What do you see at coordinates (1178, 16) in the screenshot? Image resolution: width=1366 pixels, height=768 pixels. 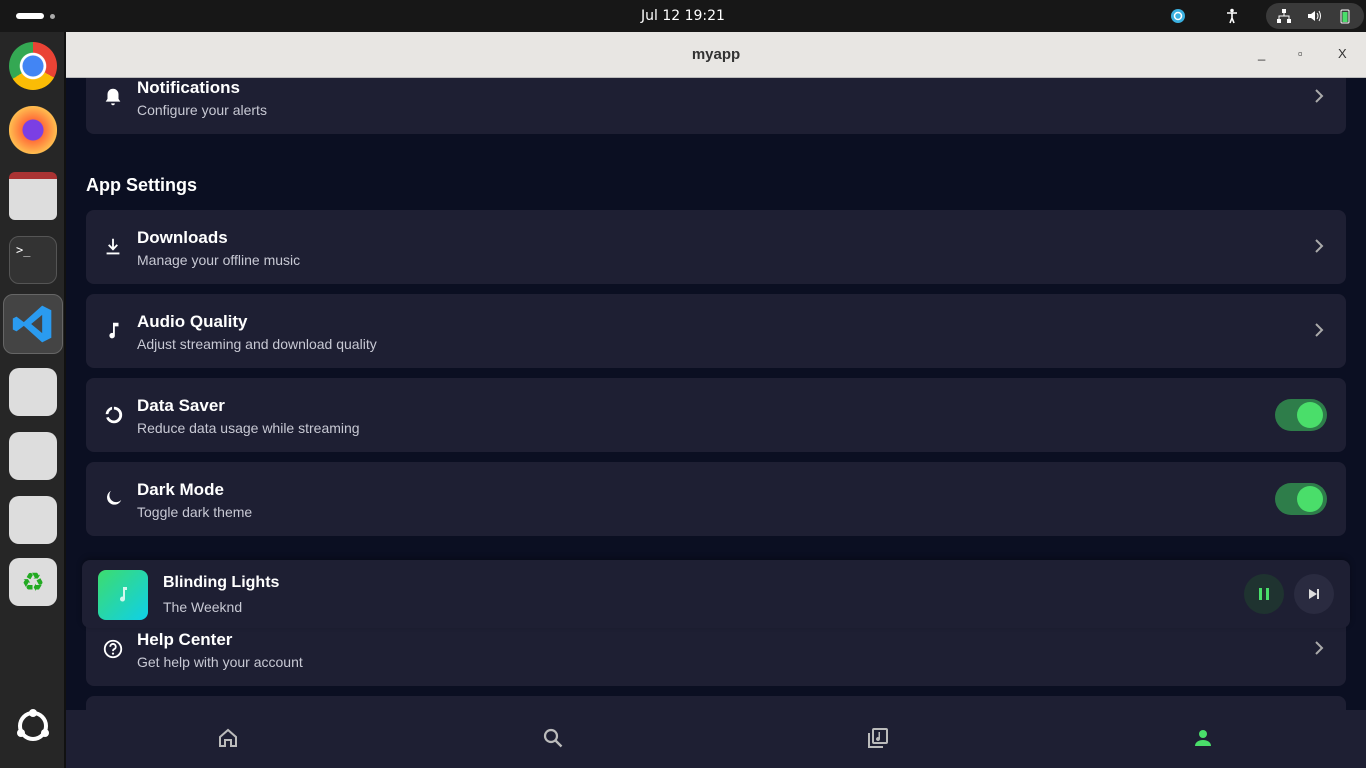 I see `update-icon` at bounding box center [1178, 16].